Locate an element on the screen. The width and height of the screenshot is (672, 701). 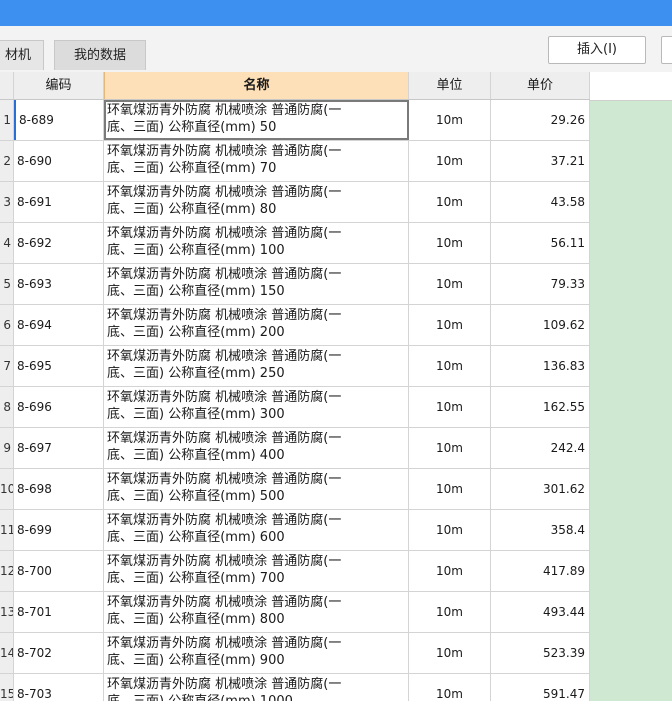
header-code: 编码 is located at coordinates (59, 85).